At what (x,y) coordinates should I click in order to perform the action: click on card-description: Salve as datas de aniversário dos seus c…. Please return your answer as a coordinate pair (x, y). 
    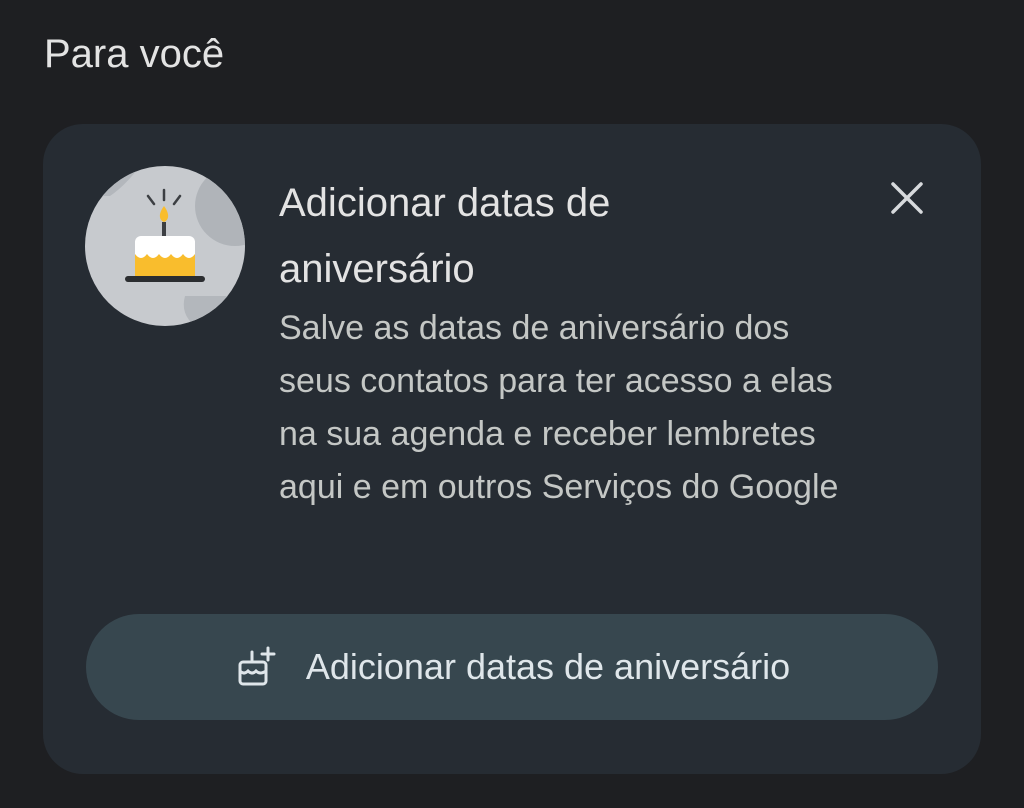
    Looking at the image, I should click on (559, 407).